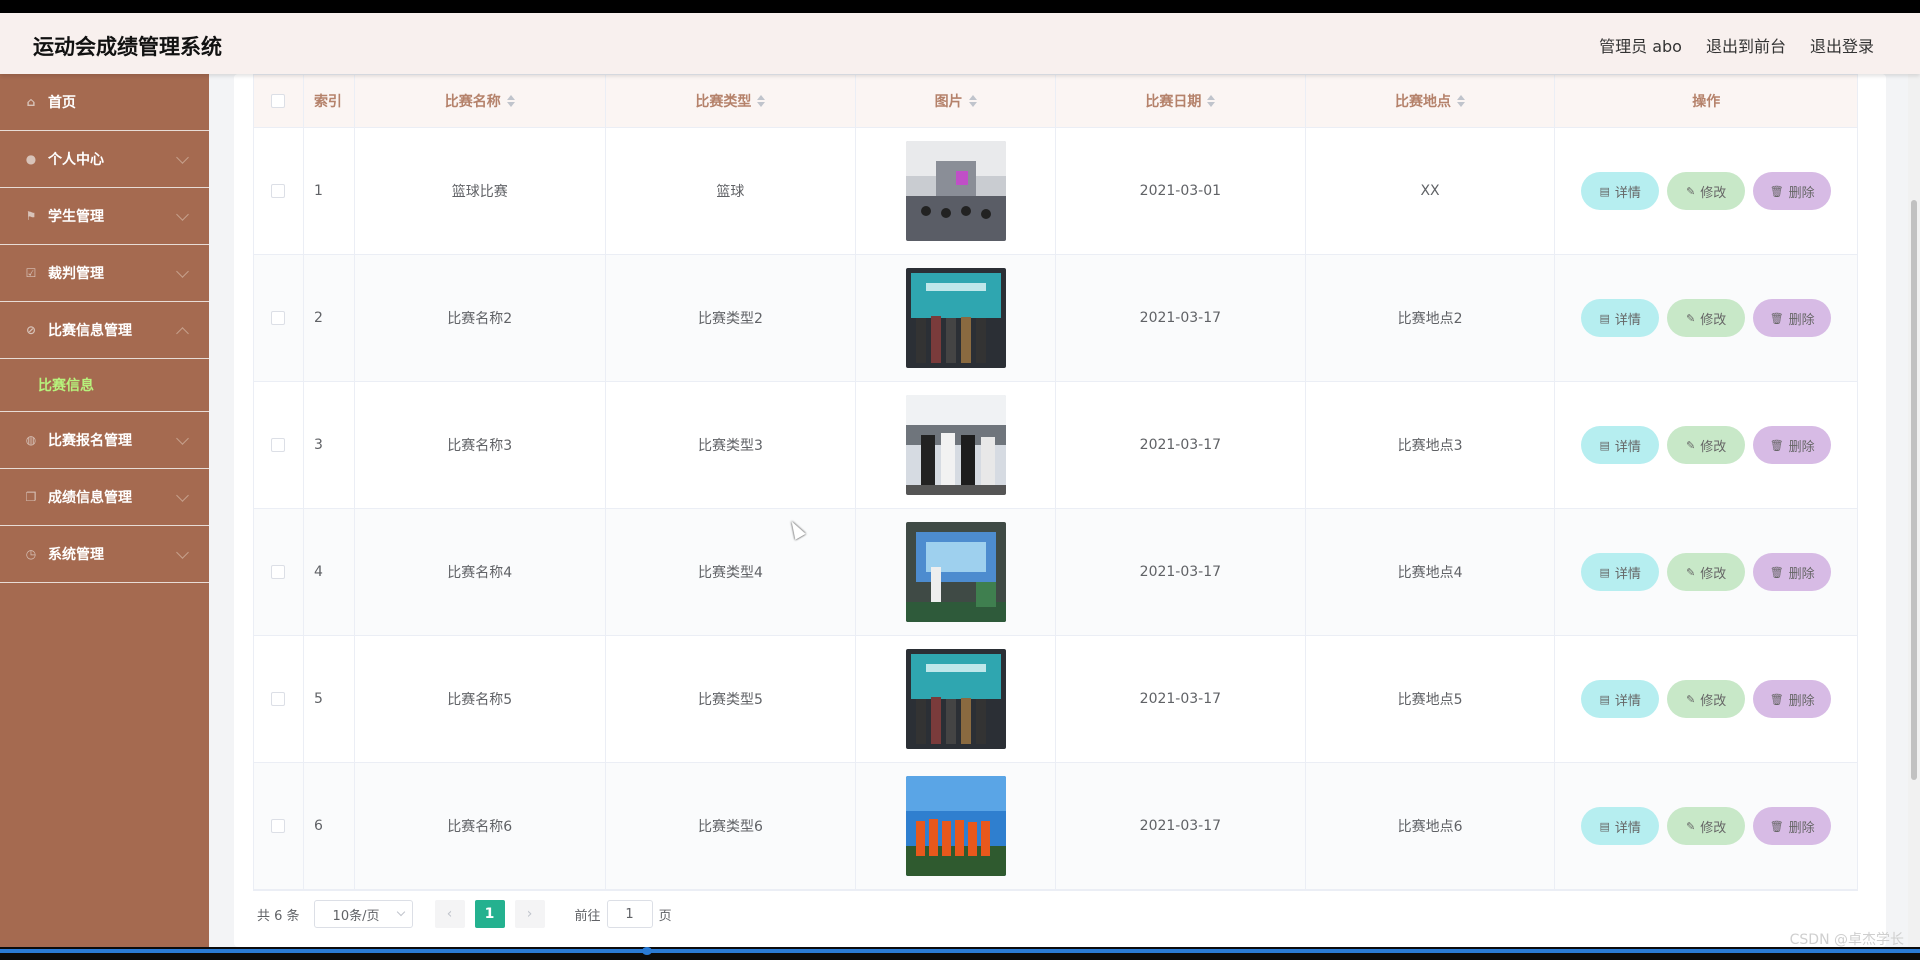  I want to click on chevron-up-icon, so click(182, 333).